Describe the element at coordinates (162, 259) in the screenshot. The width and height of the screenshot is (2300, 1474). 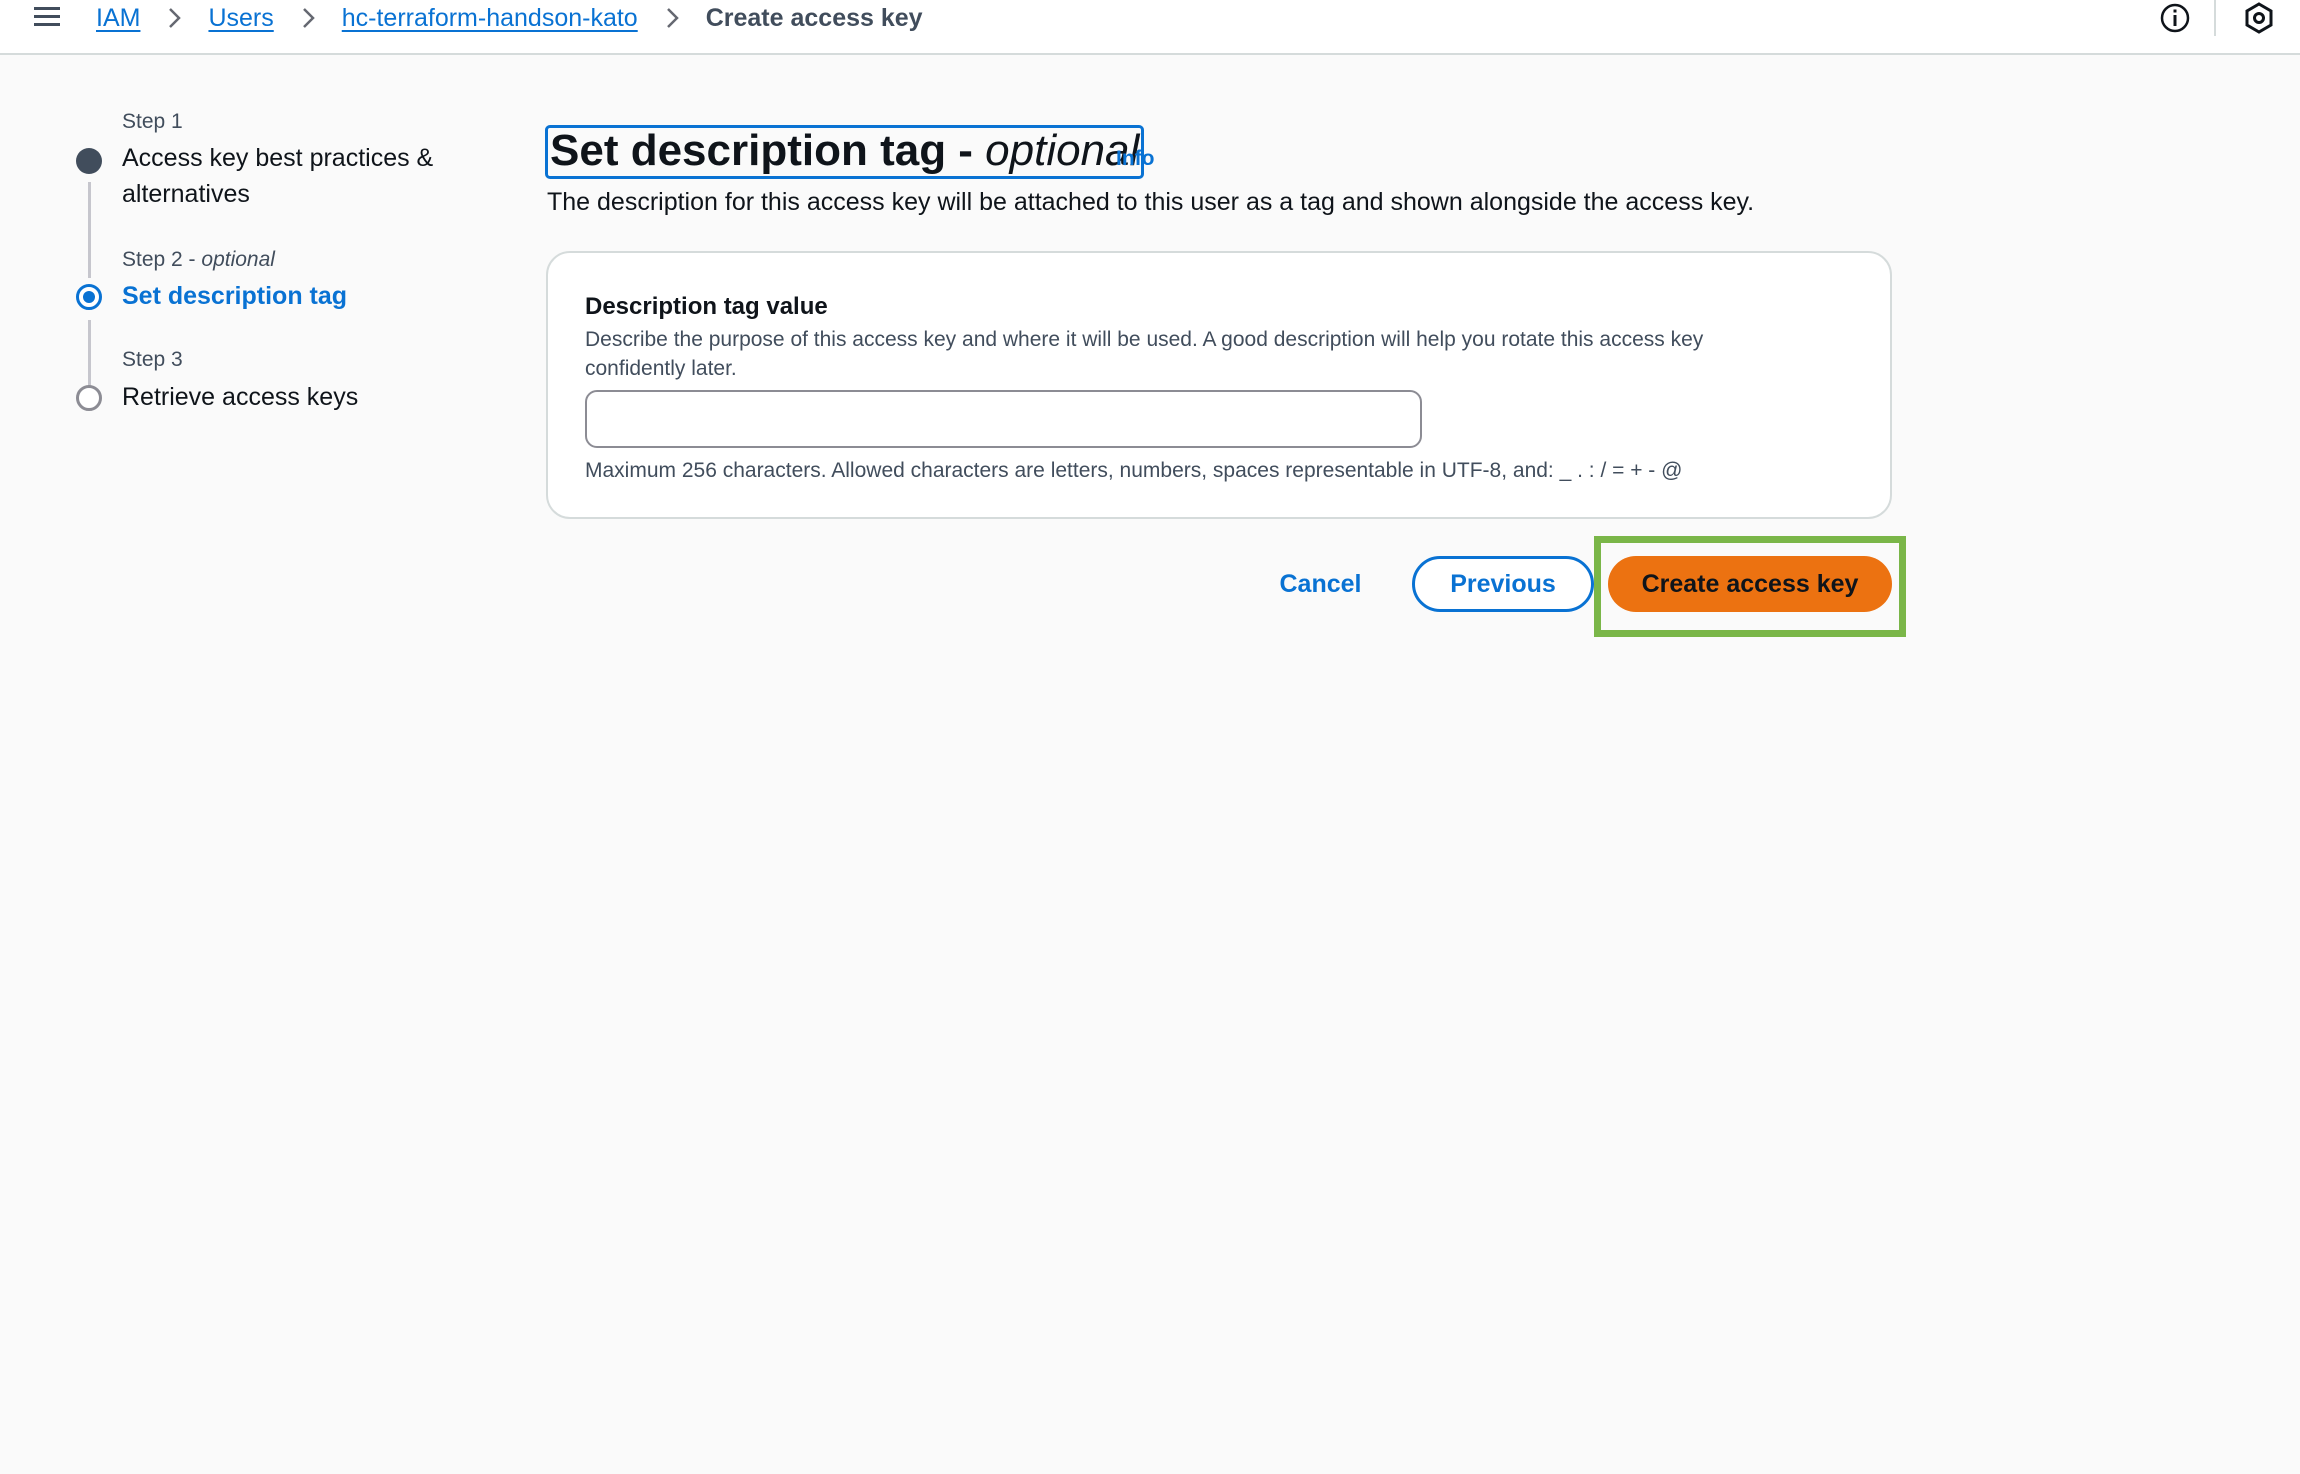
I see `step-2-number-text: Step 2 -` at that location.